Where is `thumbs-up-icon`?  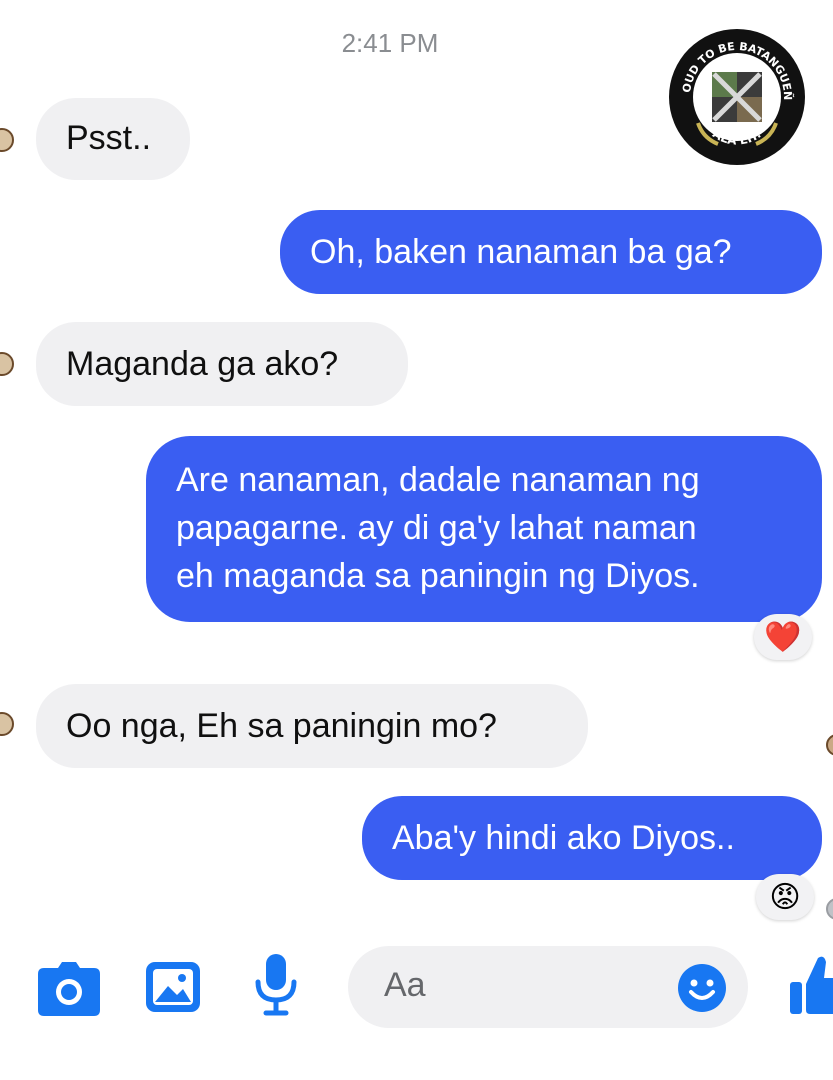
thumbs-up-icon is located at coordinates (811, 985).